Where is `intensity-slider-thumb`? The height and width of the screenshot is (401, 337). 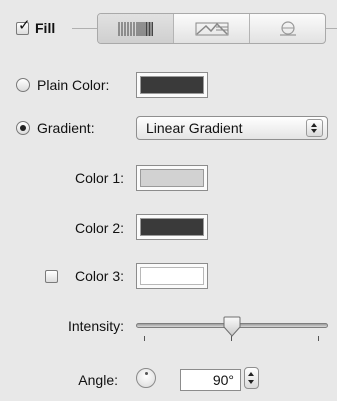
intensity-slider-thumb is located at coordinates (232, 327).